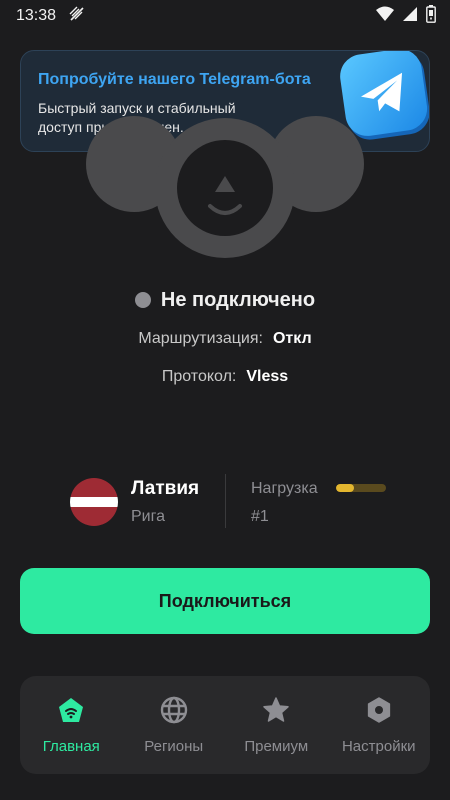 This screenshot has width=450, height=800. I want to click on protocol-label: Протокол:, so click(199, 376).